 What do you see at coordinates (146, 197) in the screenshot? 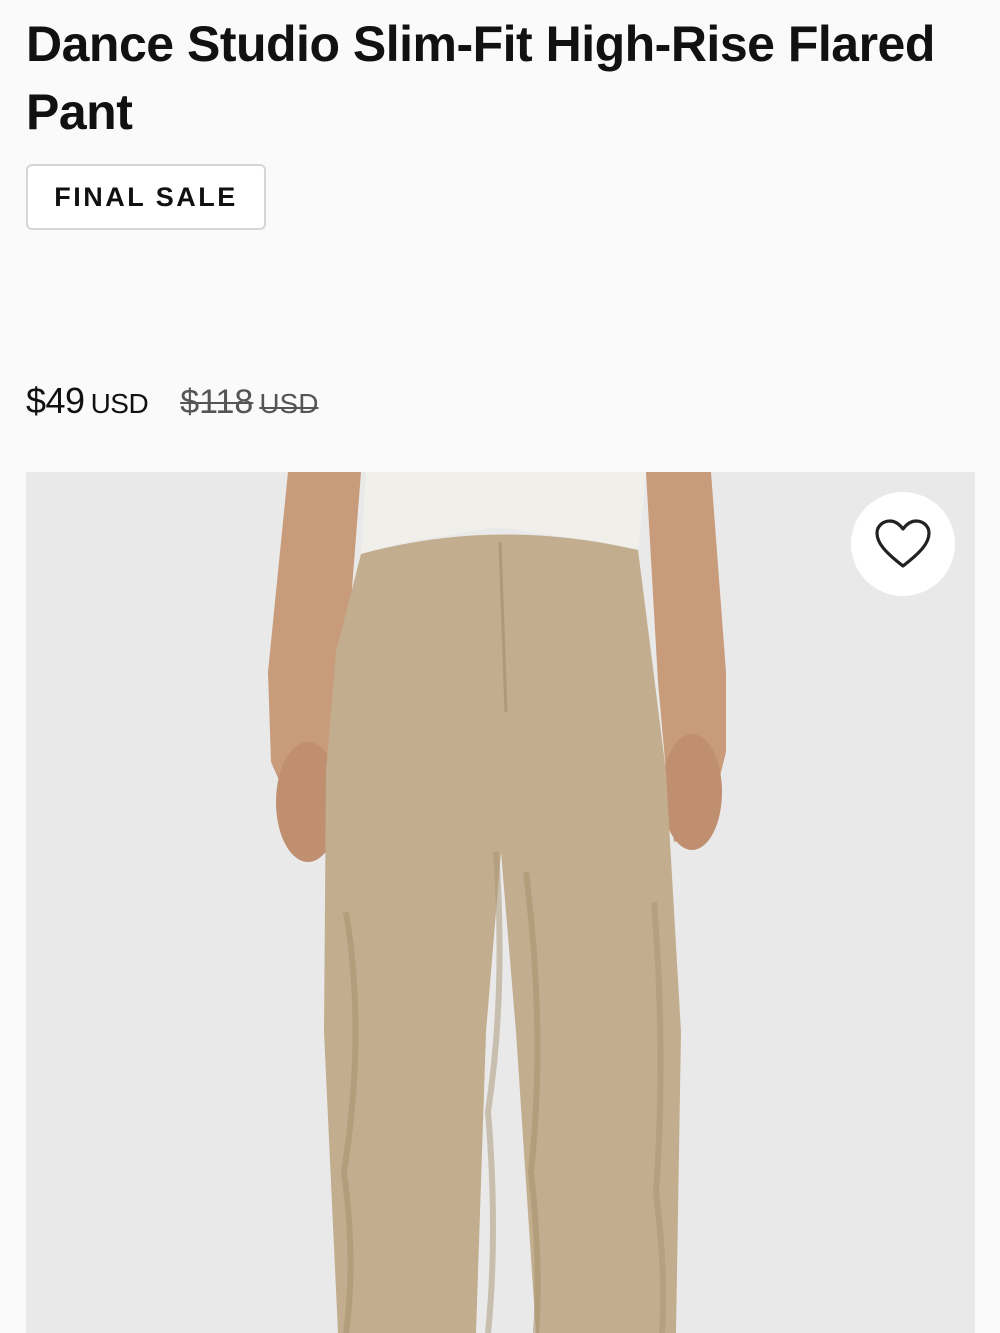
I see `final-sale-badge: FINAL SALE` at bounding box center [146, 197].